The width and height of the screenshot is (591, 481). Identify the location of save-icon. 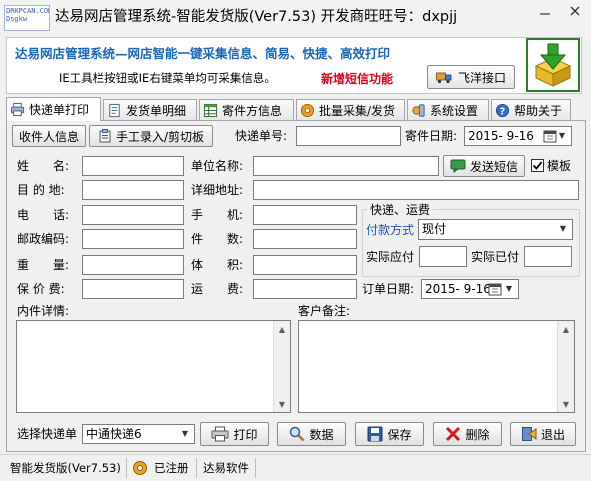
(375, 434).